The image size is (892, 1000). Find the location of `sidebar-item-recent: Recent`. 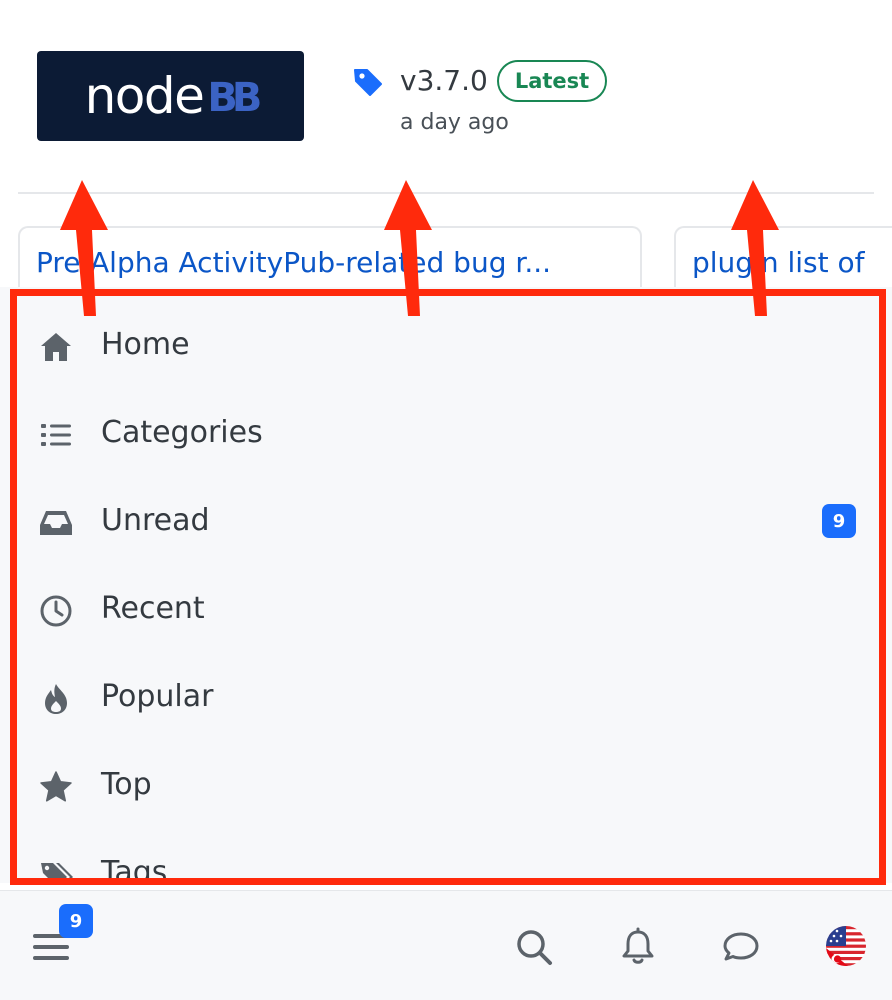

sidebar-item-recent: Recent is located at coordinates (446, 611).